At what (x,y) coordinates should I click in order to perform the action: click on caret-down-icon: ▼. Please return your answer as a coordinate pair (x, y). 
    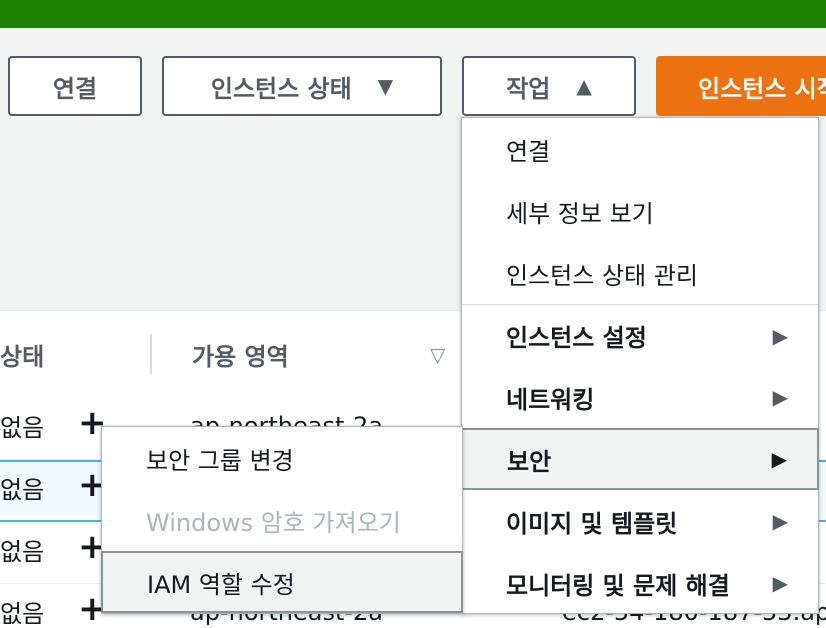
    Looking at the image, I should click on (385, 86).